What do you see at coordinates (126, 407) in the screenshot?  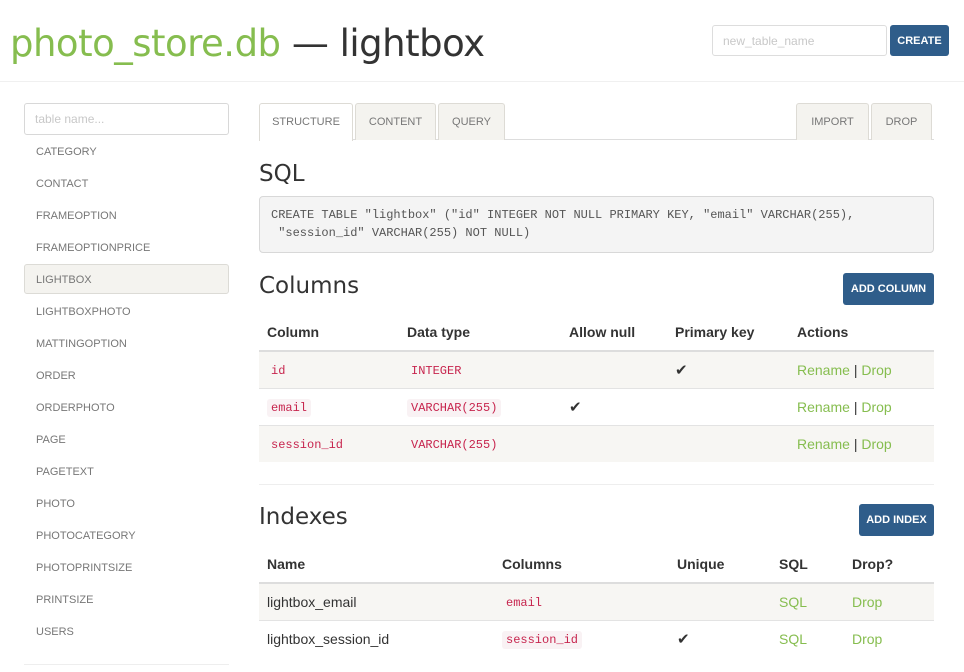 I see `sidebar-item-orderphoto: ORDERPHOTO` at bounding box center [126, 407].